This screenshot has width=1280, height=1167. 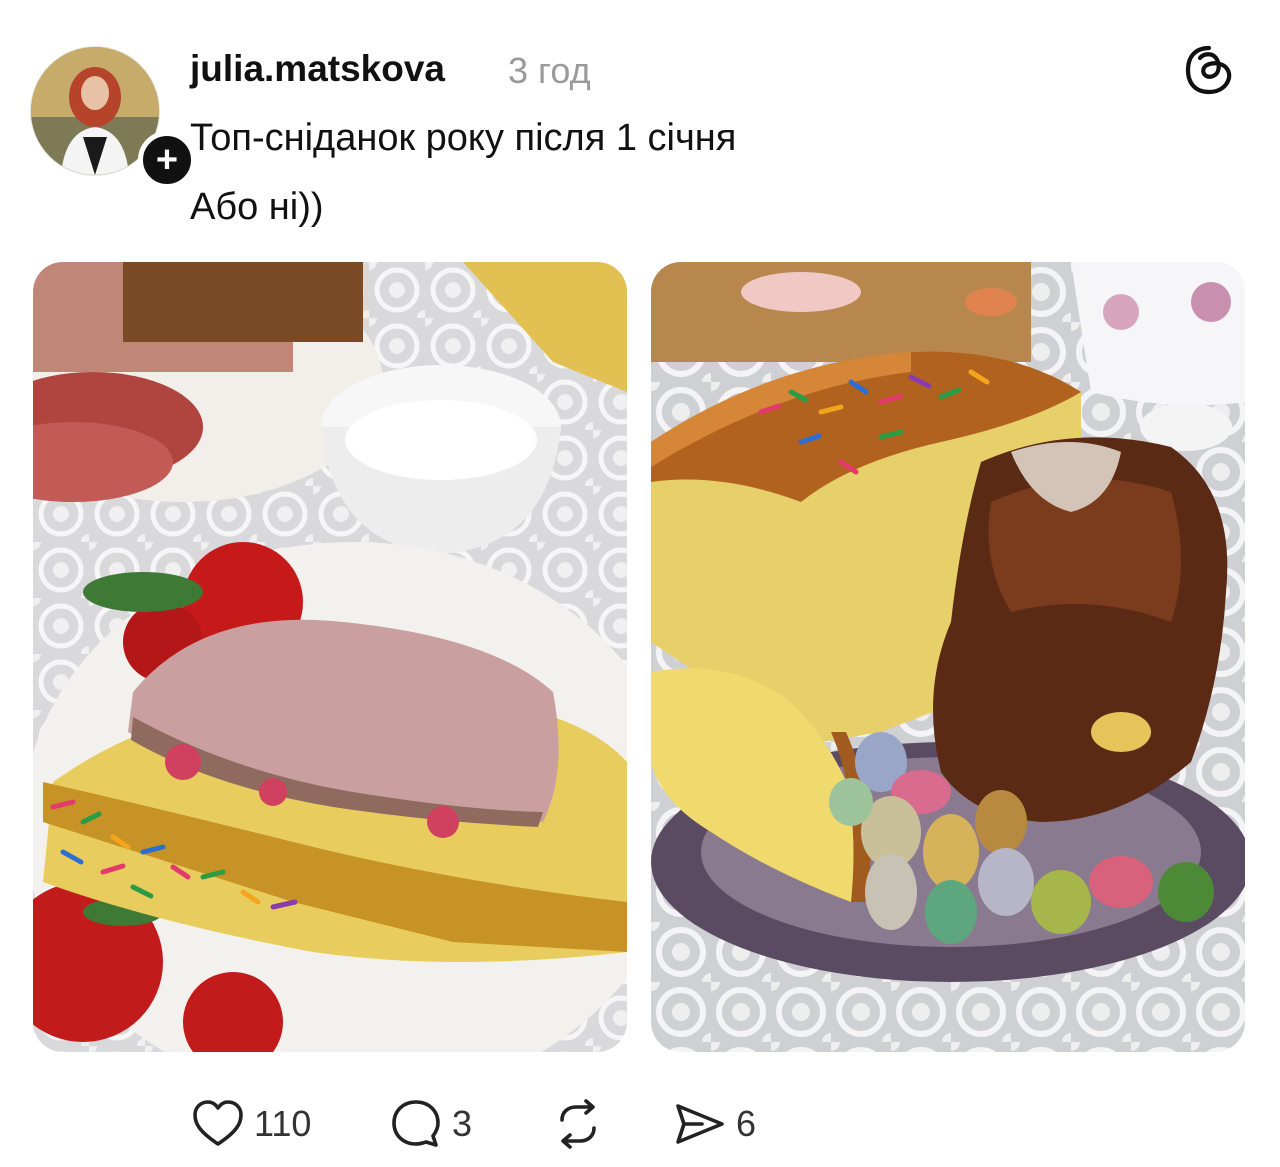 What do you see at coordinates (113, 117) in the screenshot?
I see `avatar-container: +` at bounding box center [113, 117].